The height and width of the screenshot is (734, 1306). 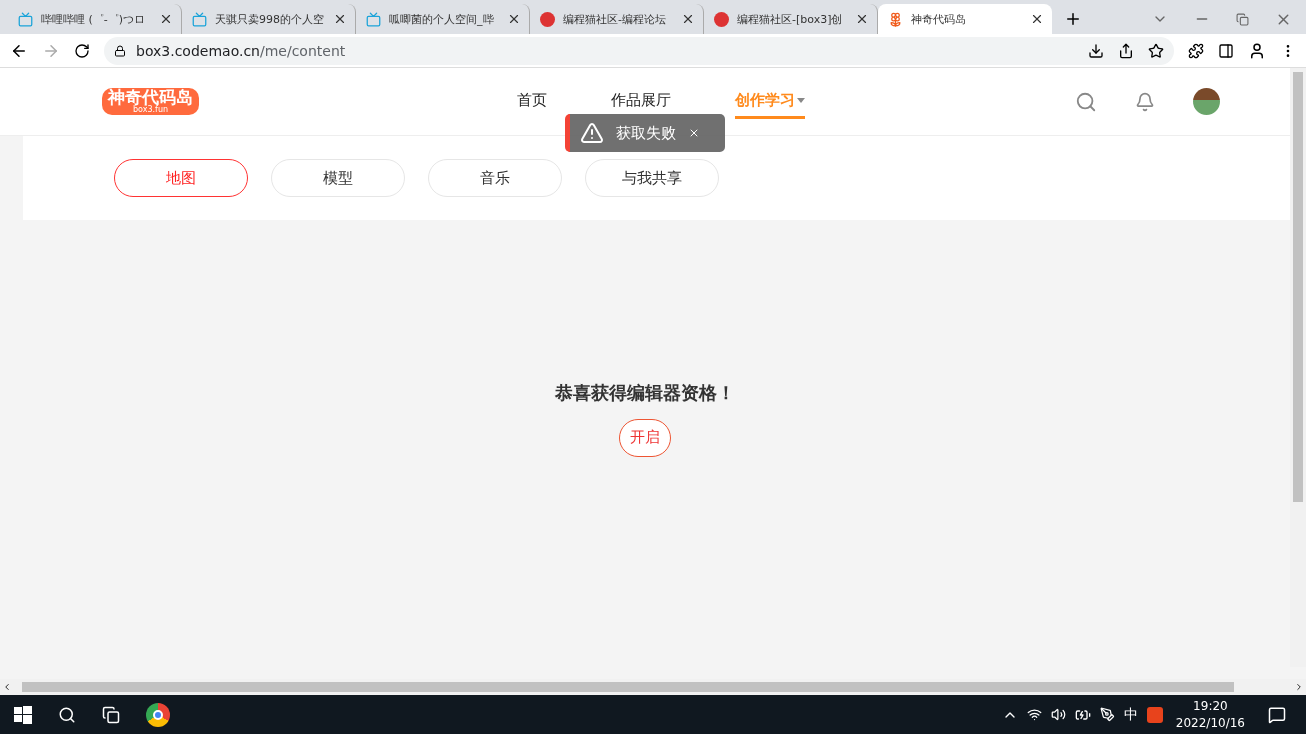 I want to click on volume-icon, so click(x=1058, y=714).